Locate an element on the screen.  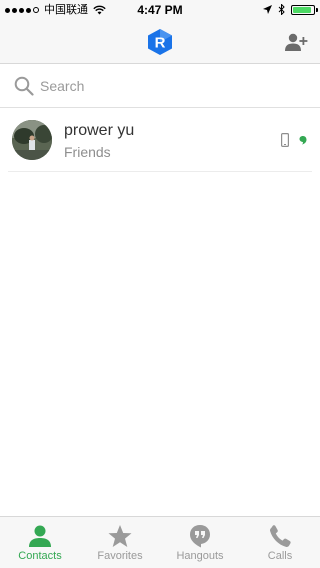
tab-contacts: Contacts is located at coordinates (40, 542).